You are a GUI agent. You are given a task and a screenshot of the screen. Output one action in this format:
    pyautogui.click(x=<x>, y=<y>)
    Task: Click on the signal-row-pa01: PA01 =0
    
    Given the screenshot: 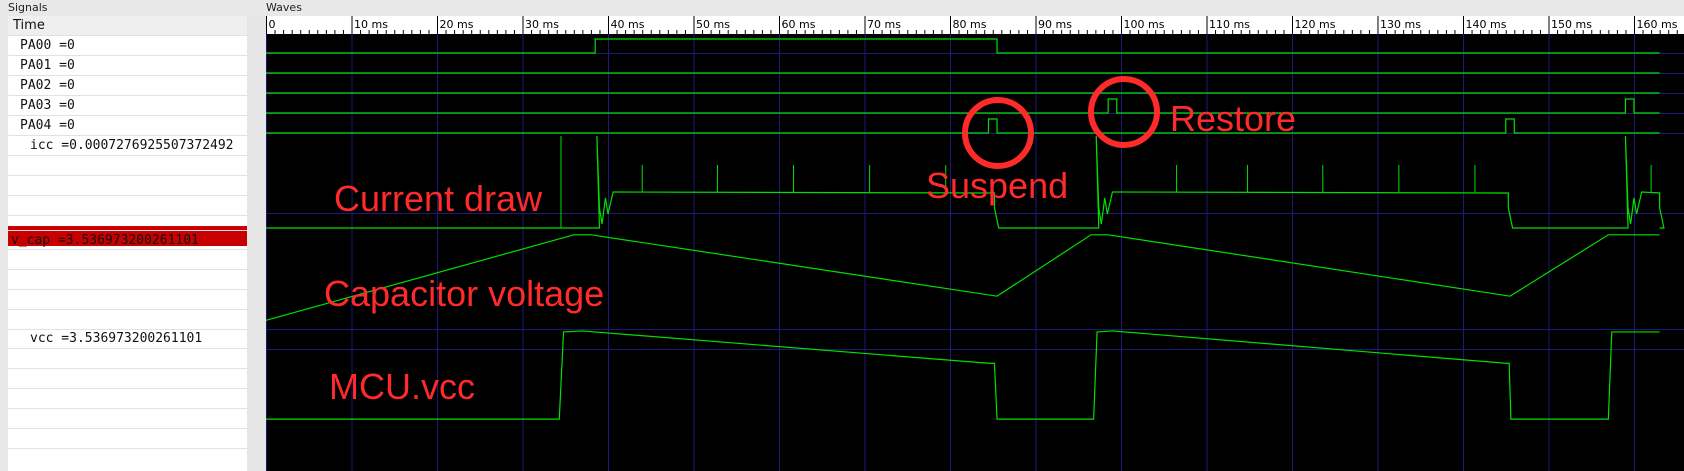 What is the action you would take?
    pyautogui.click(x=127, y=66)
    